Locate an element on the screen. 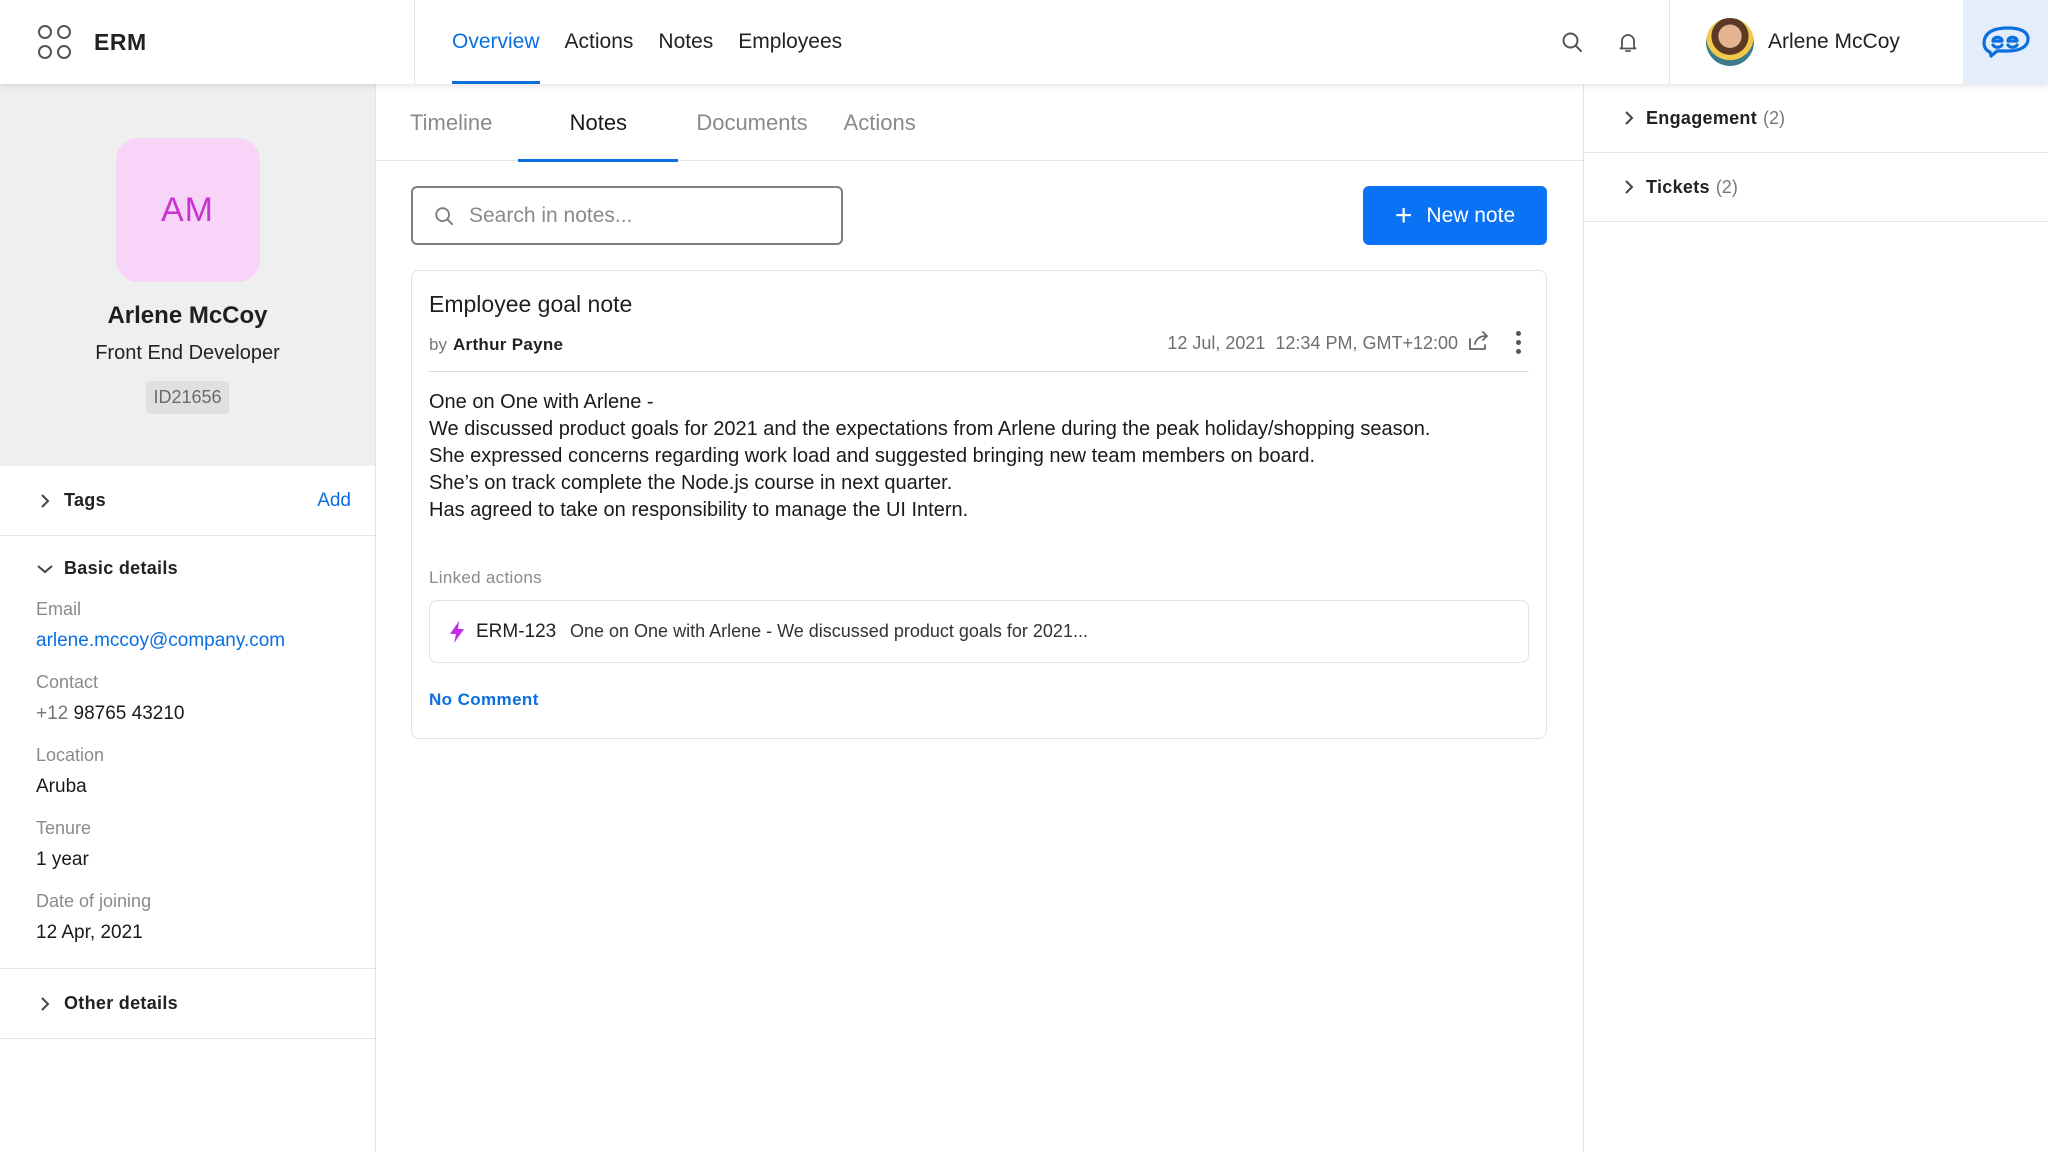  search-input is located at coordinates (649, 215).